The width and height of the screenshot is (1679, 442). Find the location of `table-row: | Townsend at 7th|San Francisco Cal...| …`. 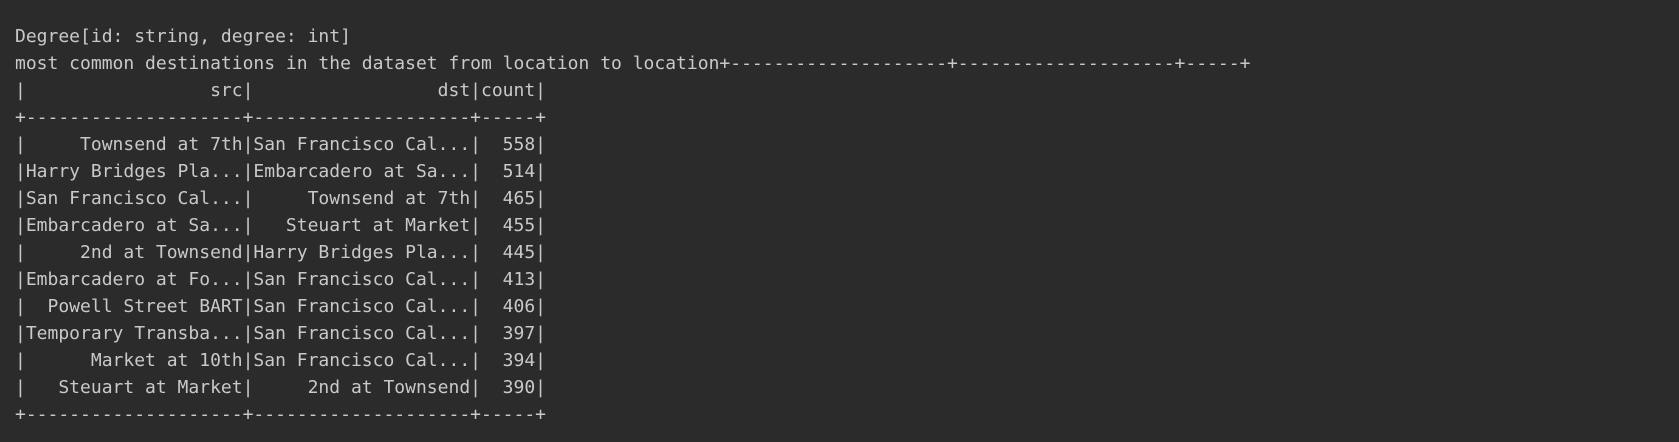

table-row: | Townsend at 7th|San Francisco Cal...| … is located at coordinates (281, 144).